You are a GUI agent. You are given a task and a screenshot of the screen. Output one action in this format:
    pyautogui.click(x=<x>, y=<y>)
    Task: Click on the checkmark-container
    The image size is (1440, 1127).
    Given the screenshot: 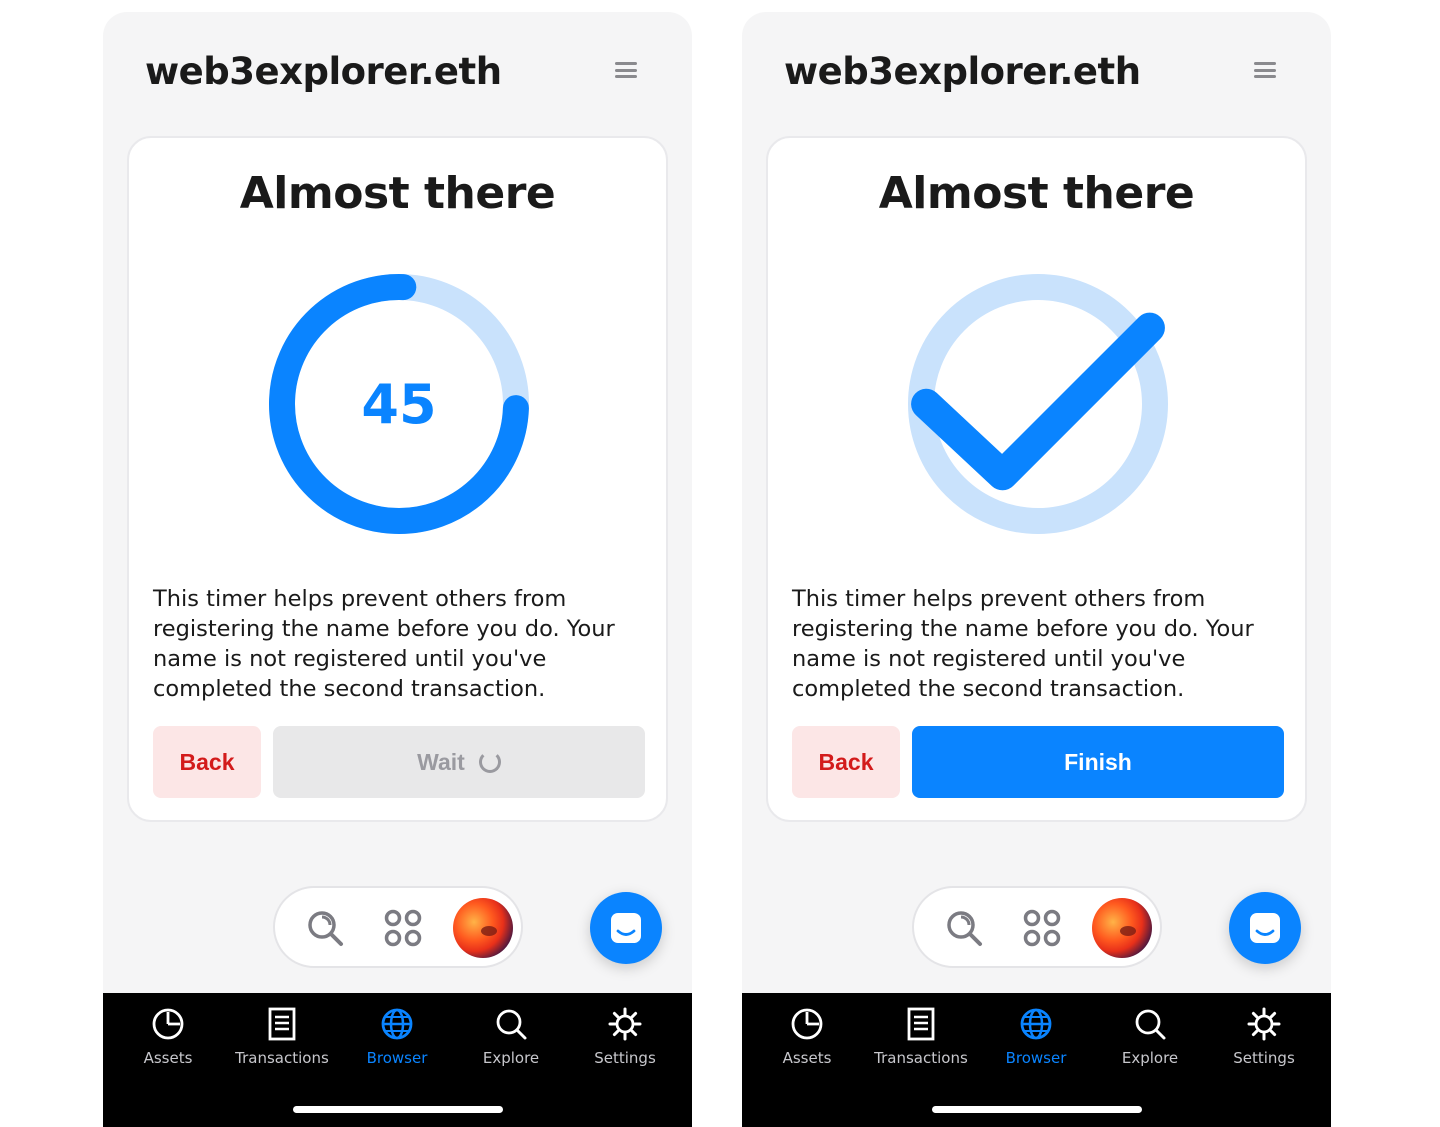 What is the action you would take?
    pyautogui.click(x=1038, y=404)
    